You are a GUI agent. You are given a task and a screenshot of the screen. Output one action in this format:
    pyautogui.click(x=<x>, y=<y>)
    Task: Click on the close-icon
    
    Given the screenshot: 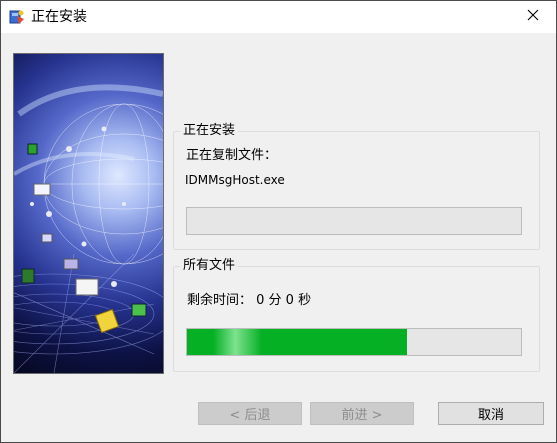 What is the action you would take?
    pyautogui.click(x=533, y=17)
    